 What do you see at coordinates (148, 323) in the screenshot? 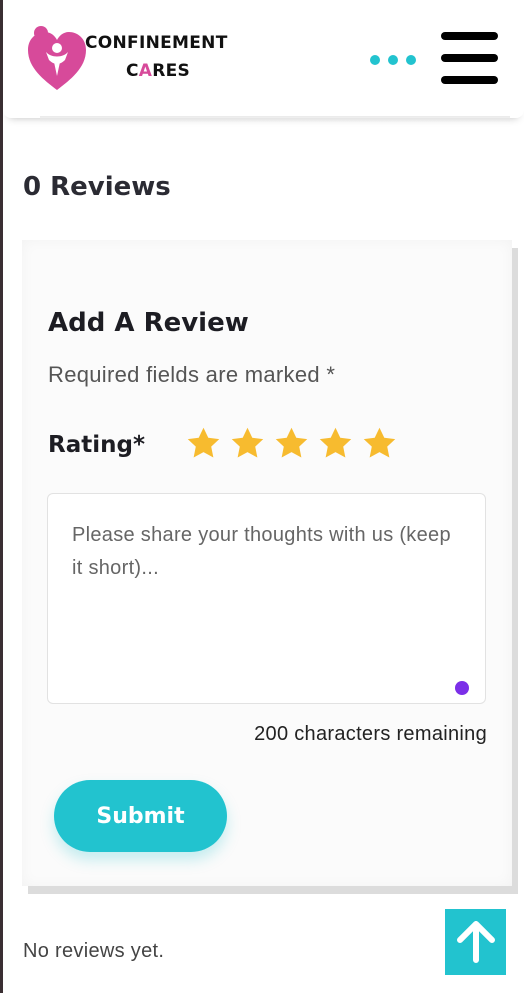
I see `add-review-title: Add A Review` at bounding box center [148, 323].